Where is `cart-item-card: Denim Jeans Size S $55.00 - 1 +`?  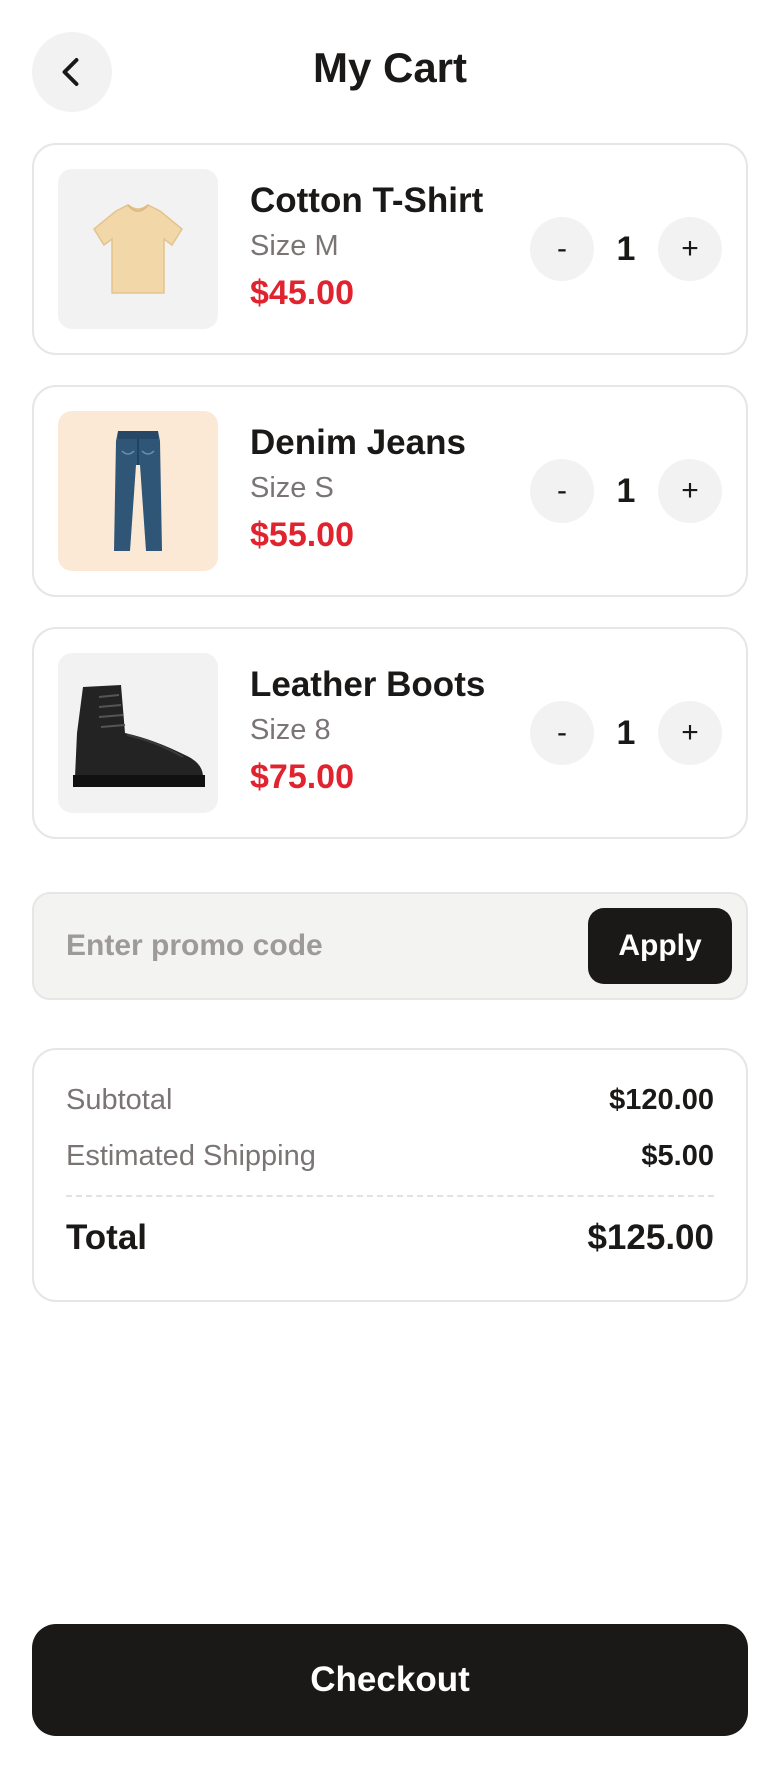
cart-item-card: Denim Jeans Size S $55.00 - 1 + is located at coordinates (390, 491).